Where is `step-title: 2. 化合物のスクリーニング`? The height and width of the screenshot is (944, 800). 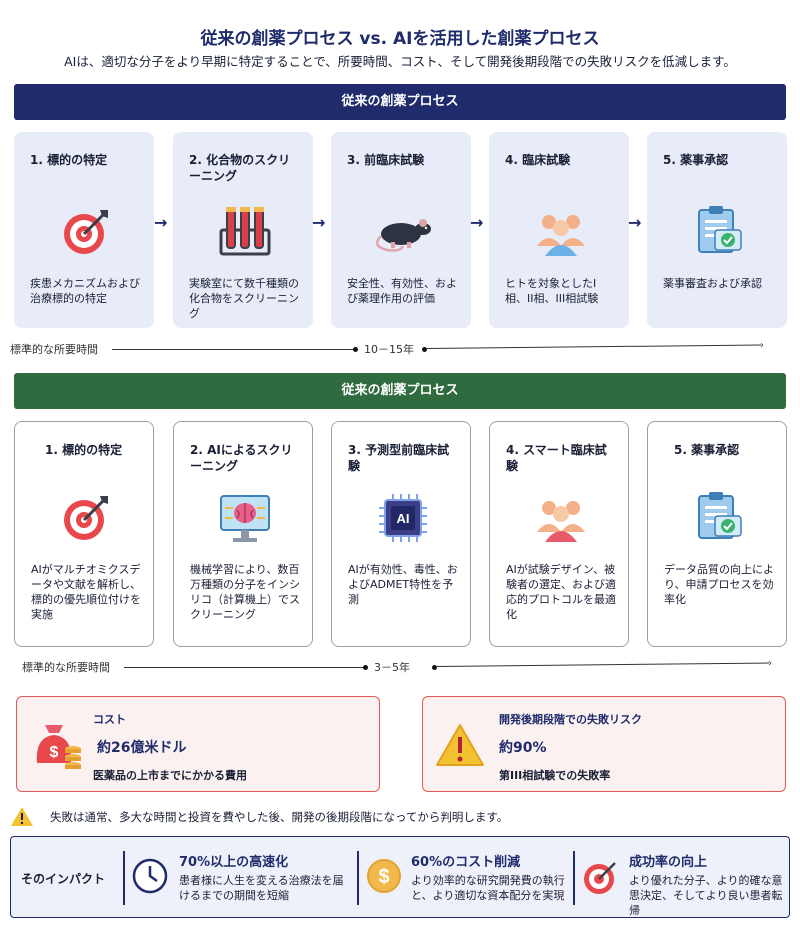 step-title: 2. 化合物のスクリーニング is located at coordinates (240, 168).